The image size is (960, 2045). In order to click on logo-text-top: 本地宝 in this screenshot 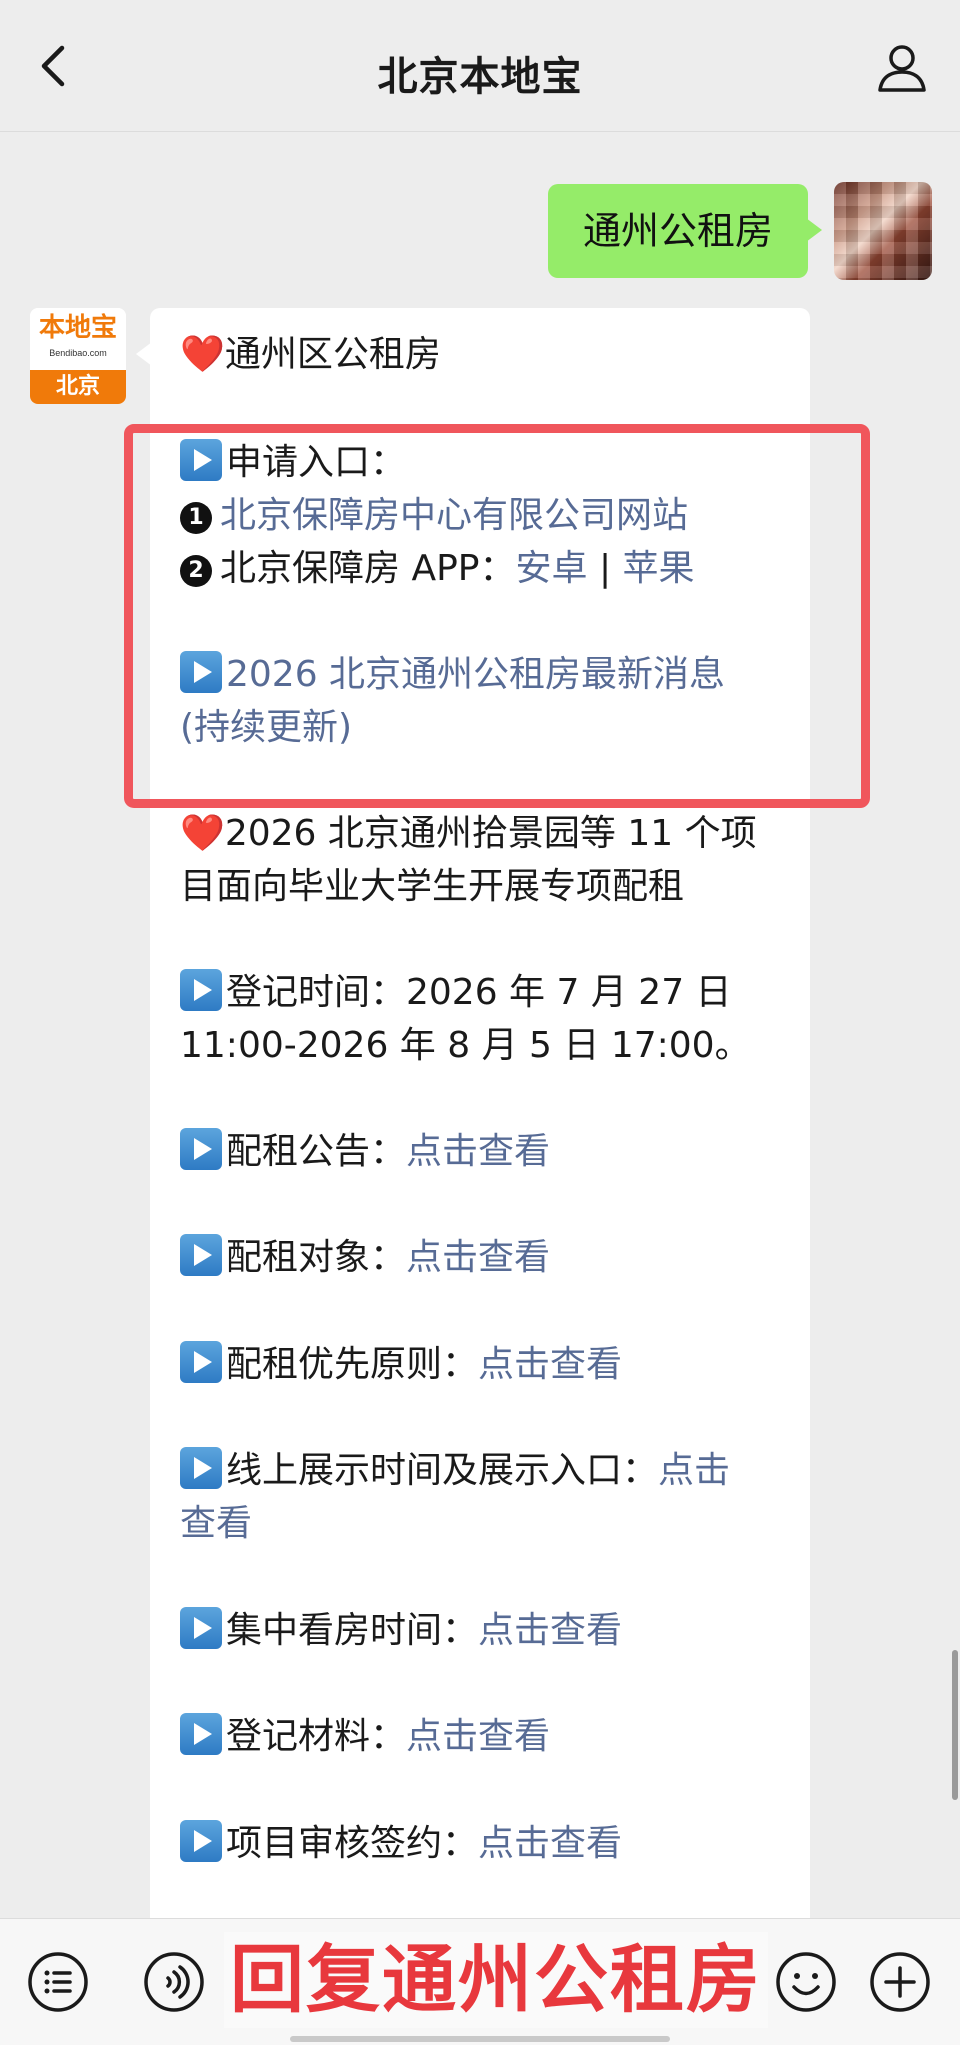, I will do `click(78, 339)`.